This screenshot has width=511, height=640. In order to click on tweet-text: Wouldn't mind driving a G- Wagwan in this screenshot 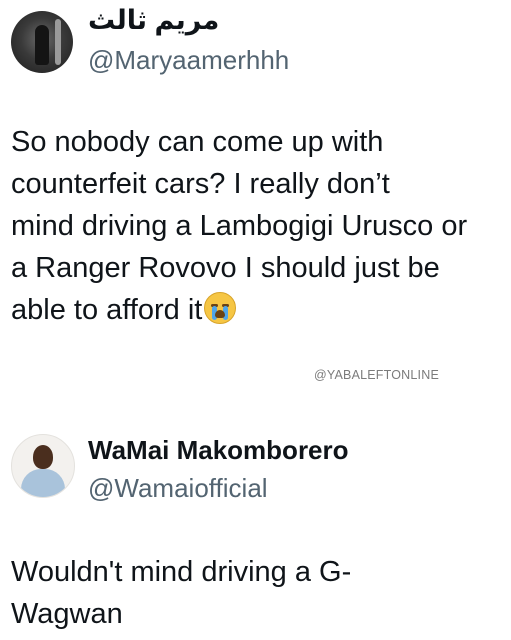, I will do `click(256, 593)`.